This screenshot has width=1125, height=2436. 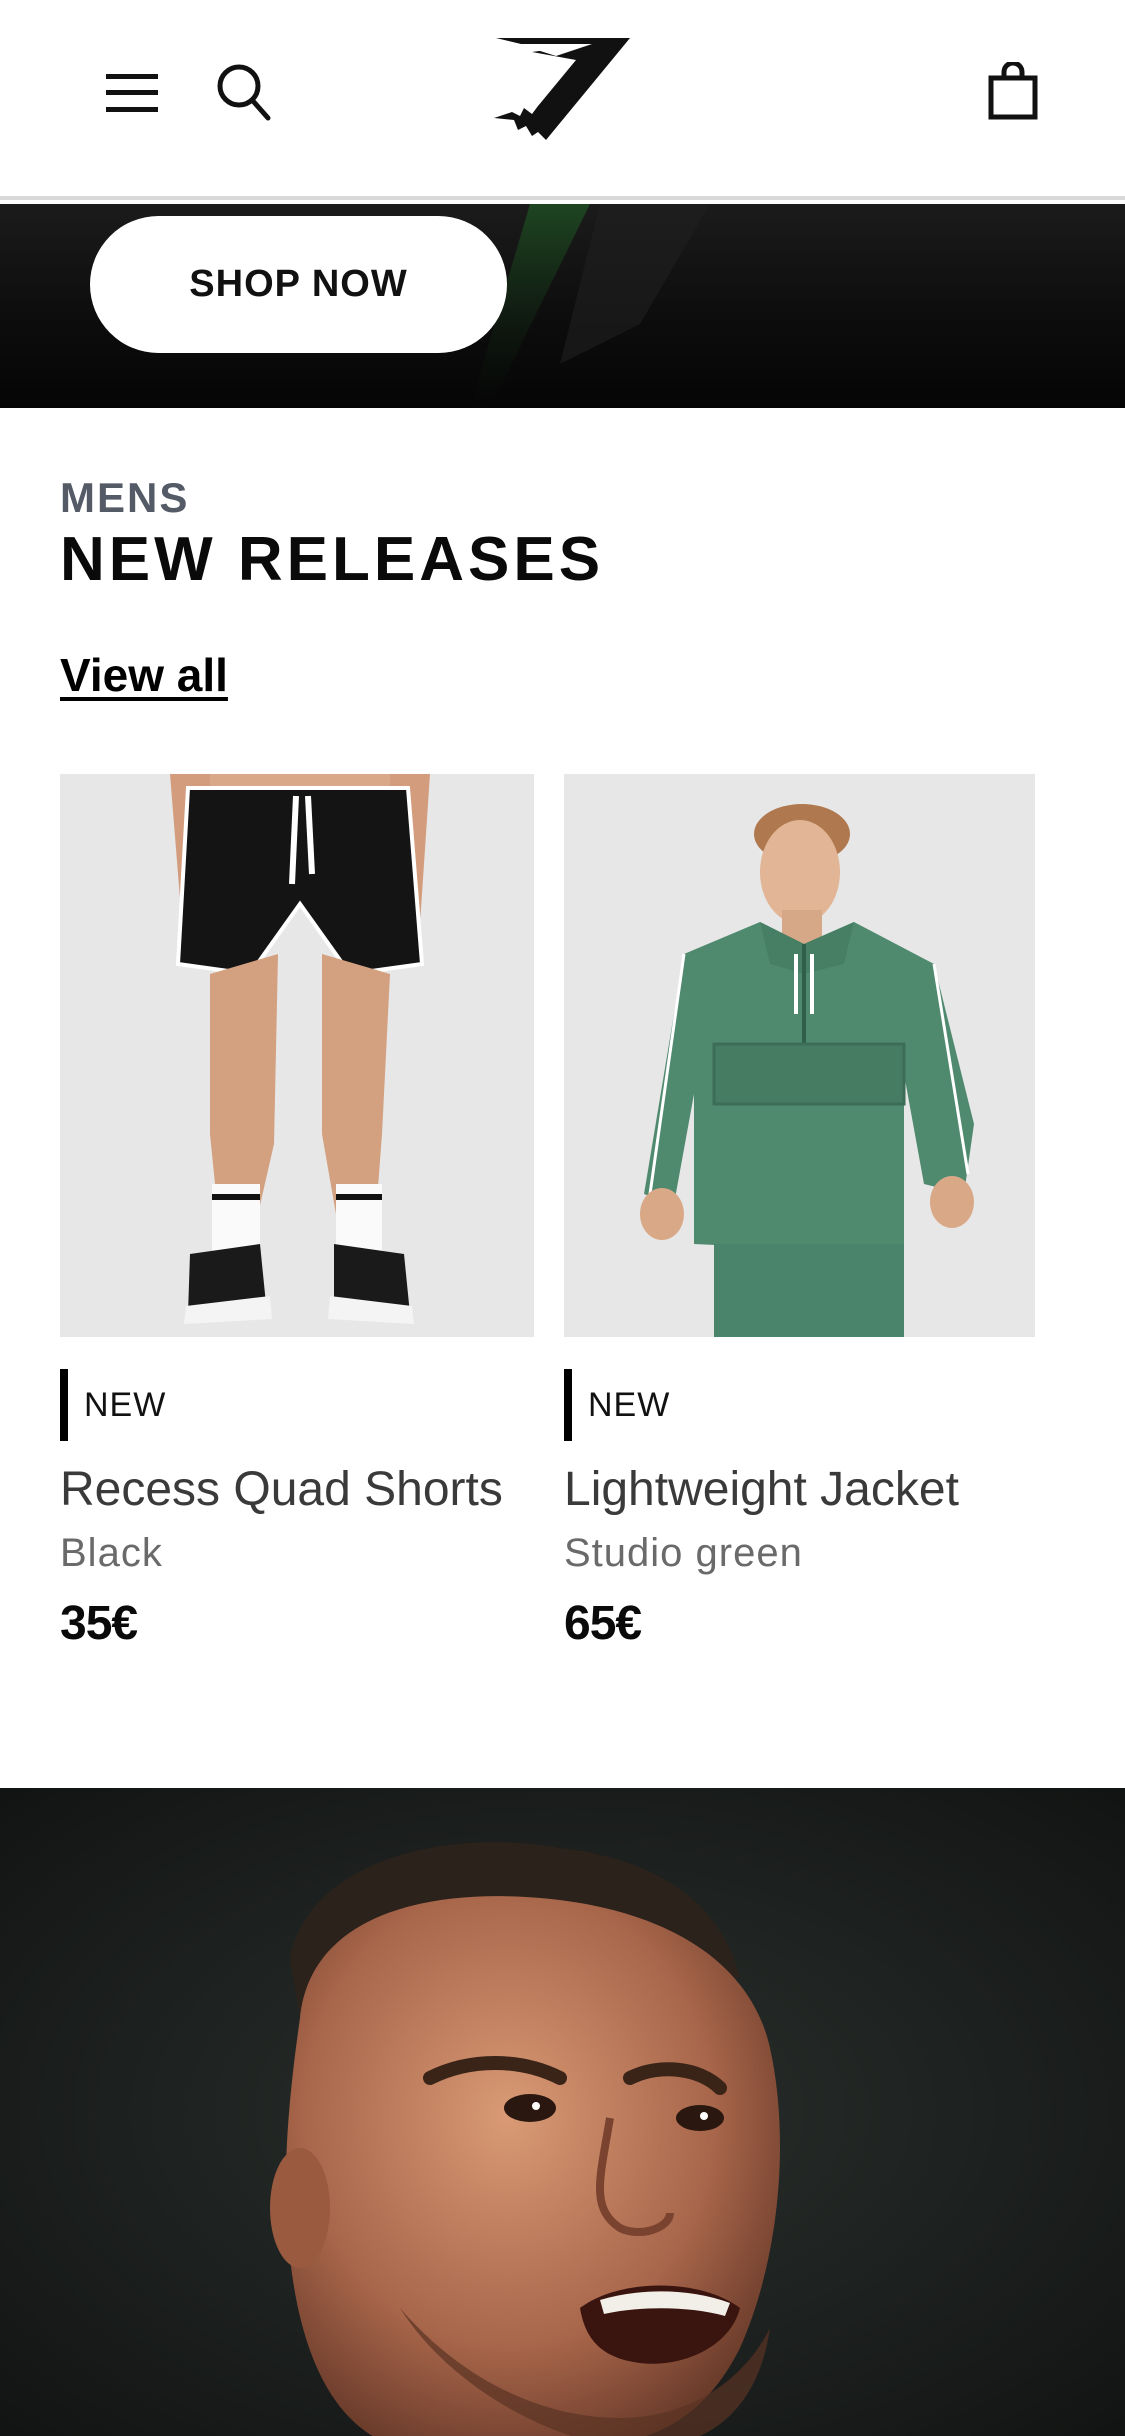 I want to click on view-all-link: View all, so click(x=144, y=675).